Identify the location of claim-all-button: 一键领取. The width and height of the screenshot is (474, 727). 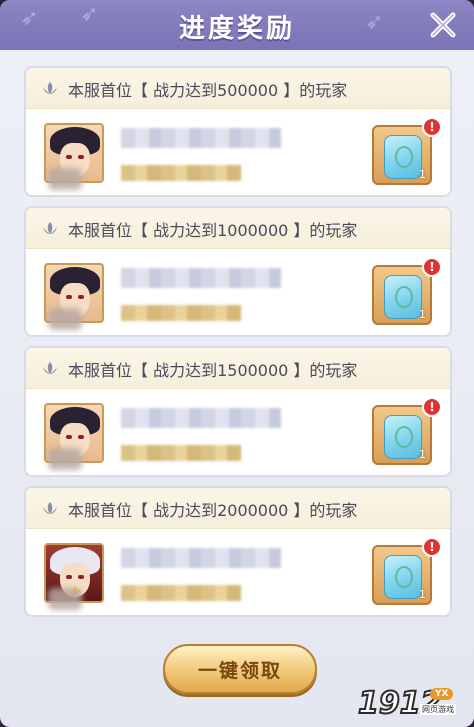
(240, 669).